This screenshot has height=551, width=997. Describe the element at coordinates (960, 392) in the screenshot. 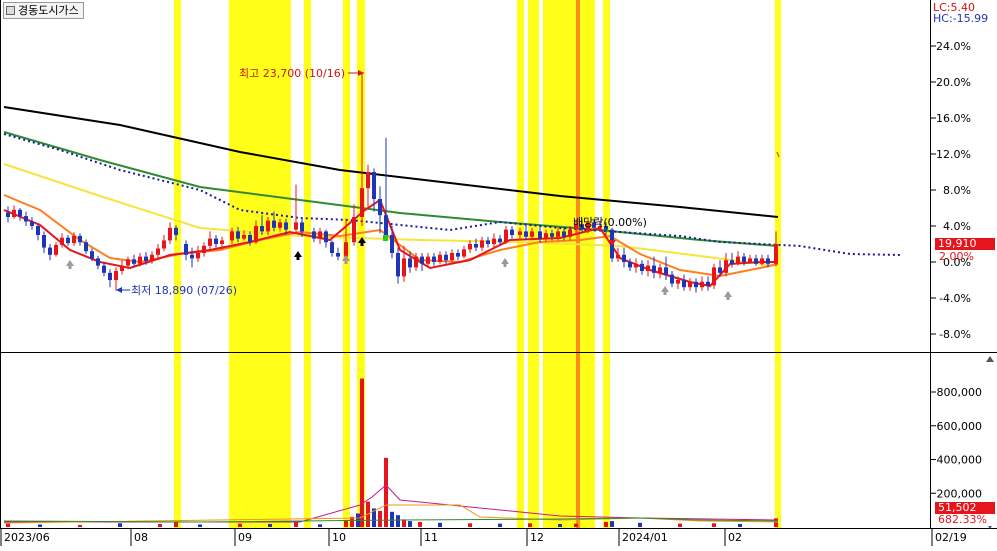

I see `volume-tick-label: 800,000` at that location.